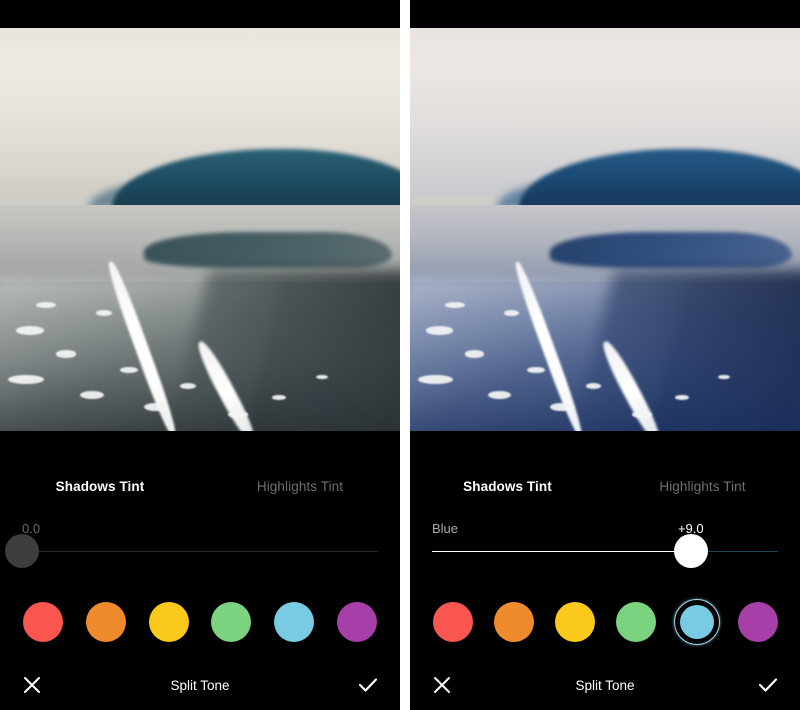 This screenshot has height=710, width=800. Describe the element at coordinates (605, 545) in the screenshot. I see `tint-slider: Blue +9.0` at that location.